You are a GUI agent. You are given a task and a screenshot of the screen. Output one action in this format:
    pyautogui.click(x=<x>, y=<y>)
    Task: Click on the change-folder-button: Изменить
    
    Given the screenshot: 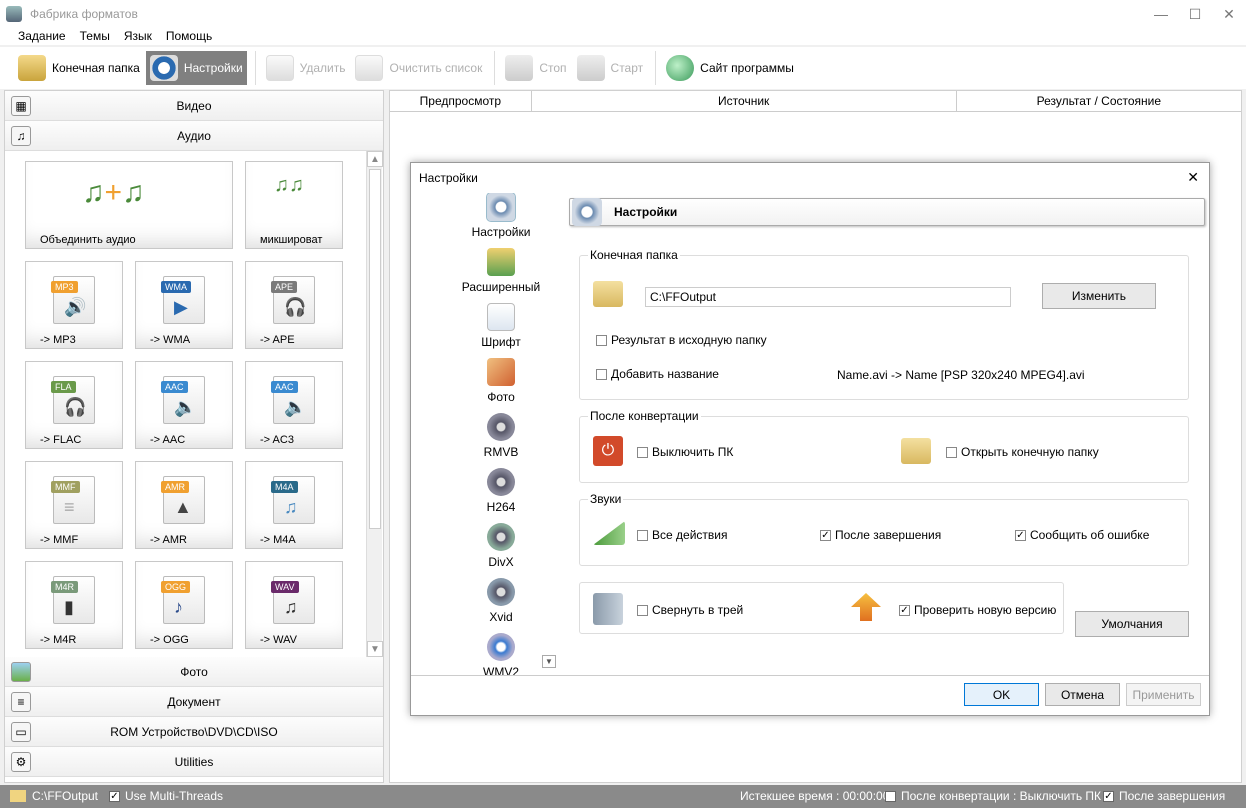 What is the action you would take?
    pyautogui.click(x=1099, y=296)
    